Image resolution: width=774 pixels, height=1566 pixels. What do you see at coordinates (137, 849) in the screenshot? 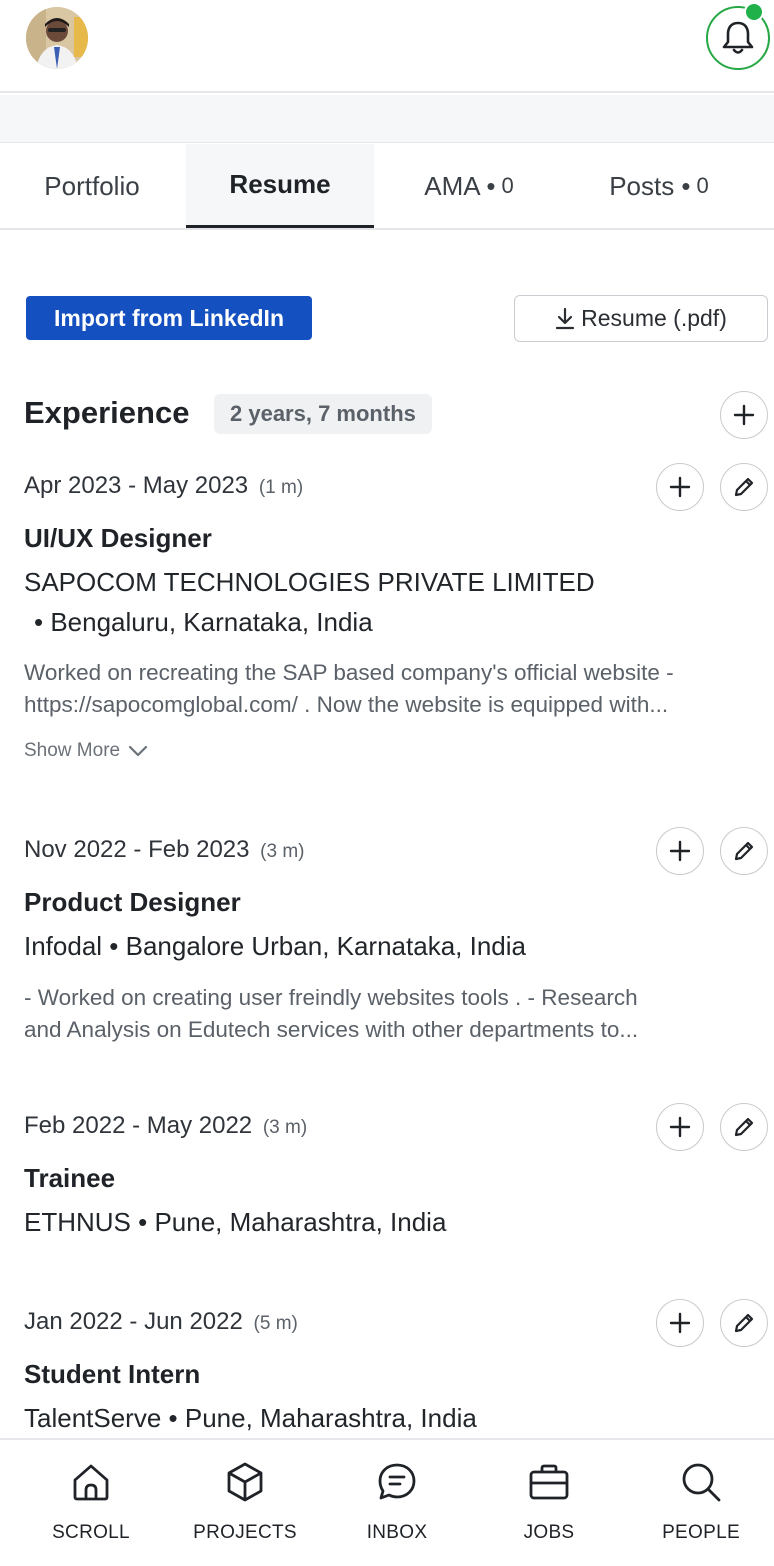
I see `date-range: Nov 2022 - Feb 2023` at bounding box center [137, 849].